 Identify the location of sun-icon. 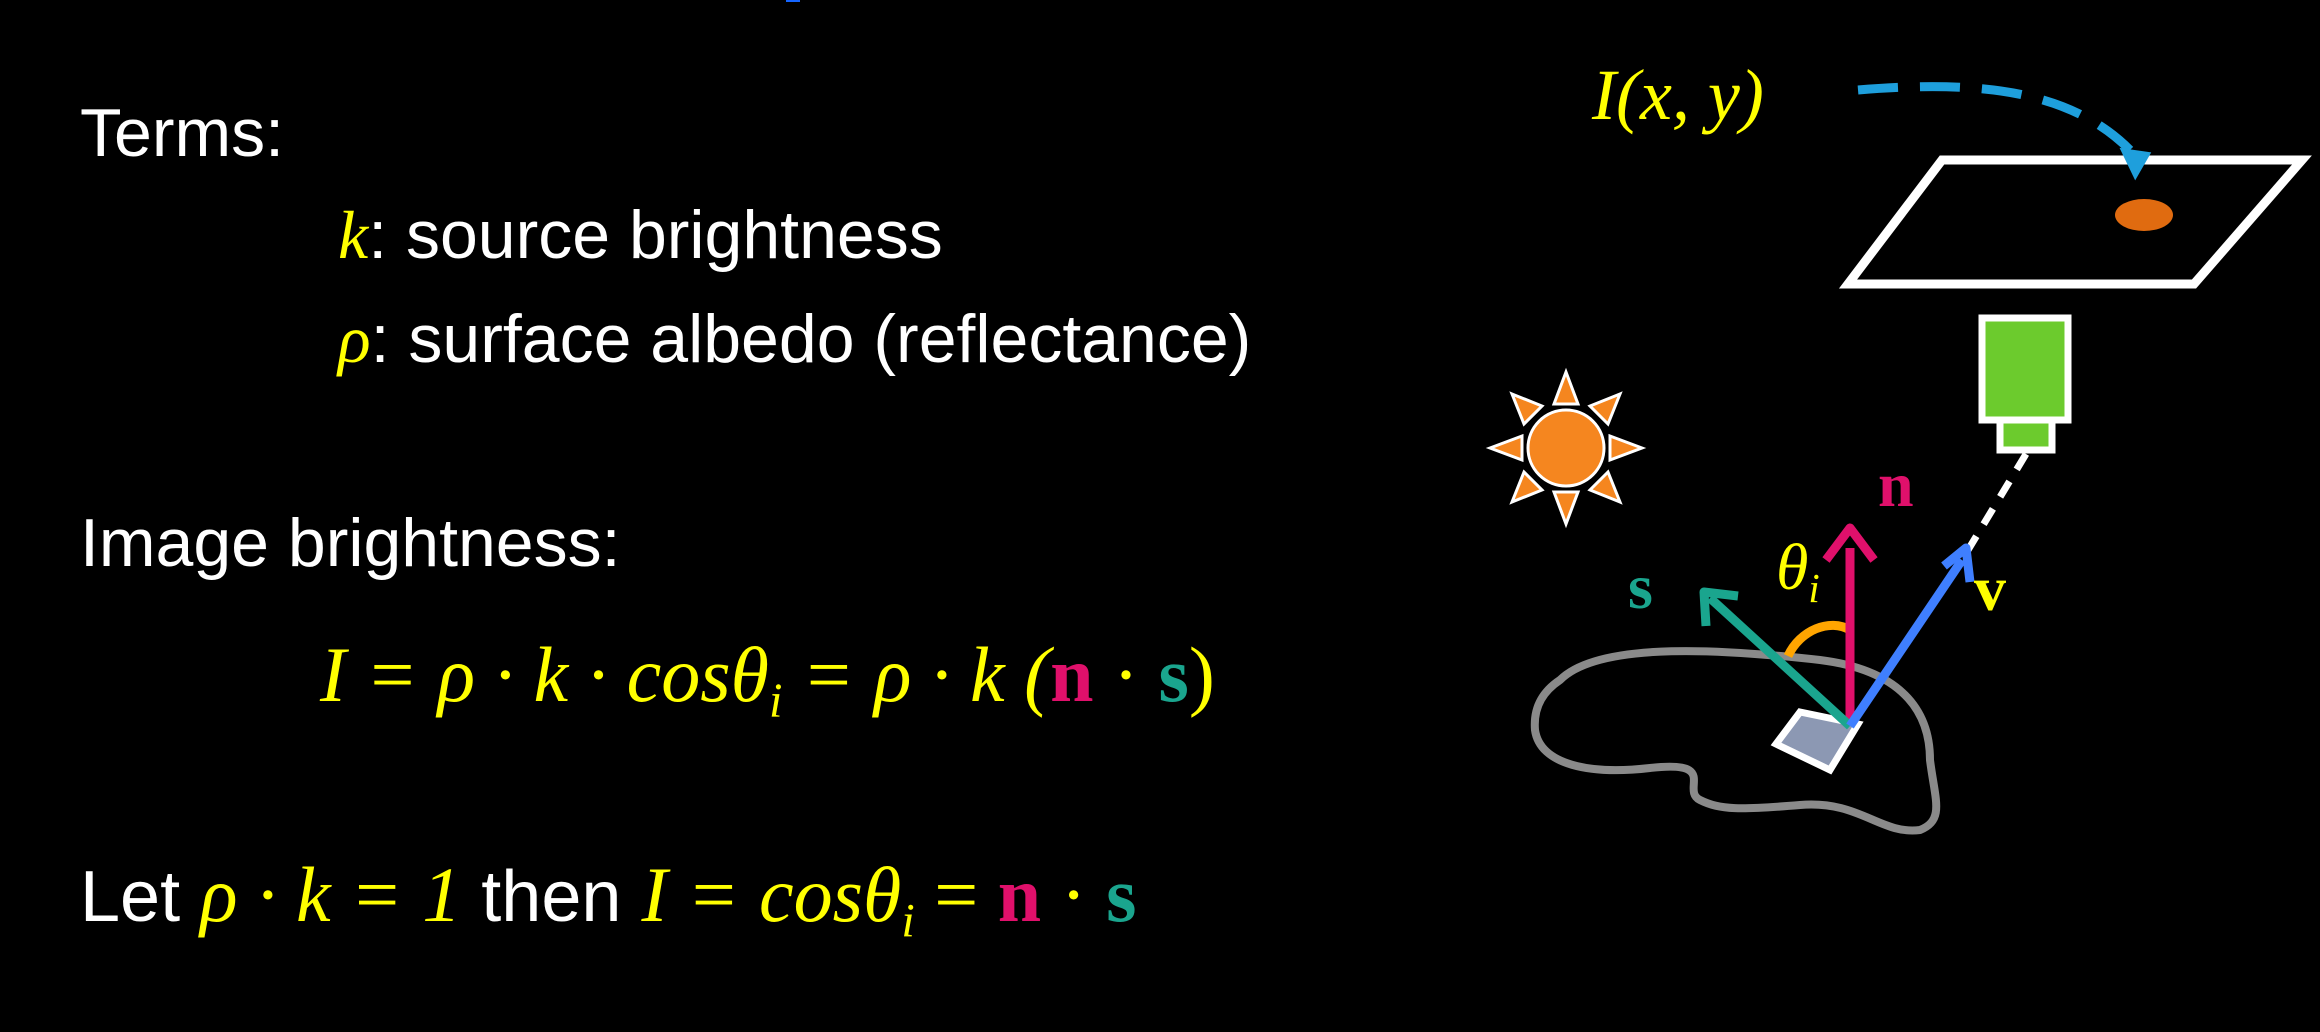
(1566, 448).